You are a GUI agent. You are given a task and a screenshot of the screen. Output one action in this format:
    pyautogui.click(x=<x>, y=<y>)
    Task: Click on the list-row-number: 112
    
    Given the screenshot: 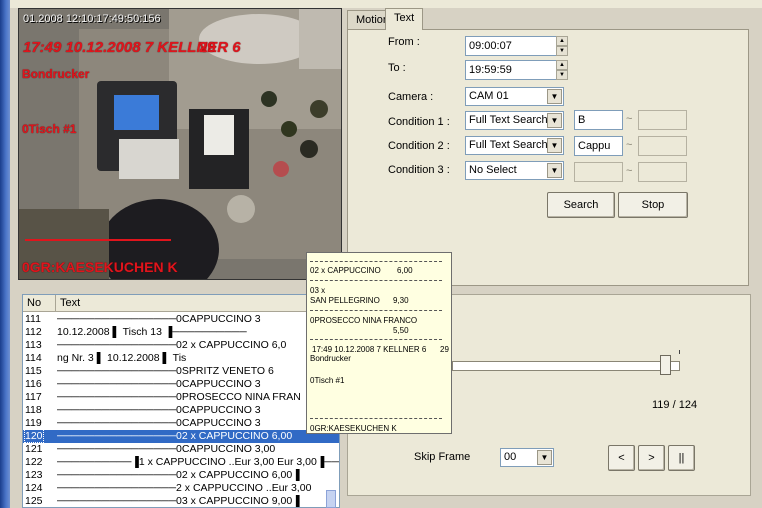 What is the action you would take?
    pyautogui.click(x=33, y=332)
    